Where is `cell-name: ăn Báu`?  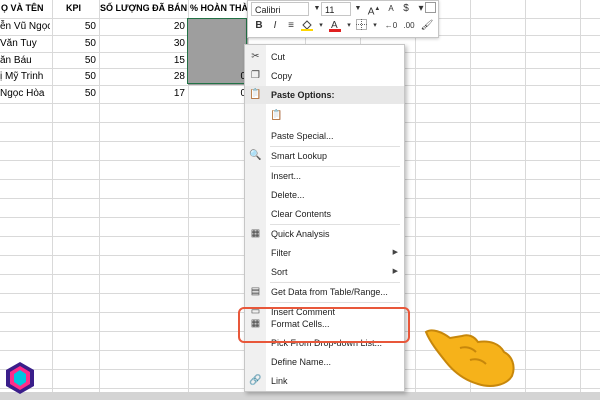
cell-name: ăn Báu is located at coordinates (25, 60).